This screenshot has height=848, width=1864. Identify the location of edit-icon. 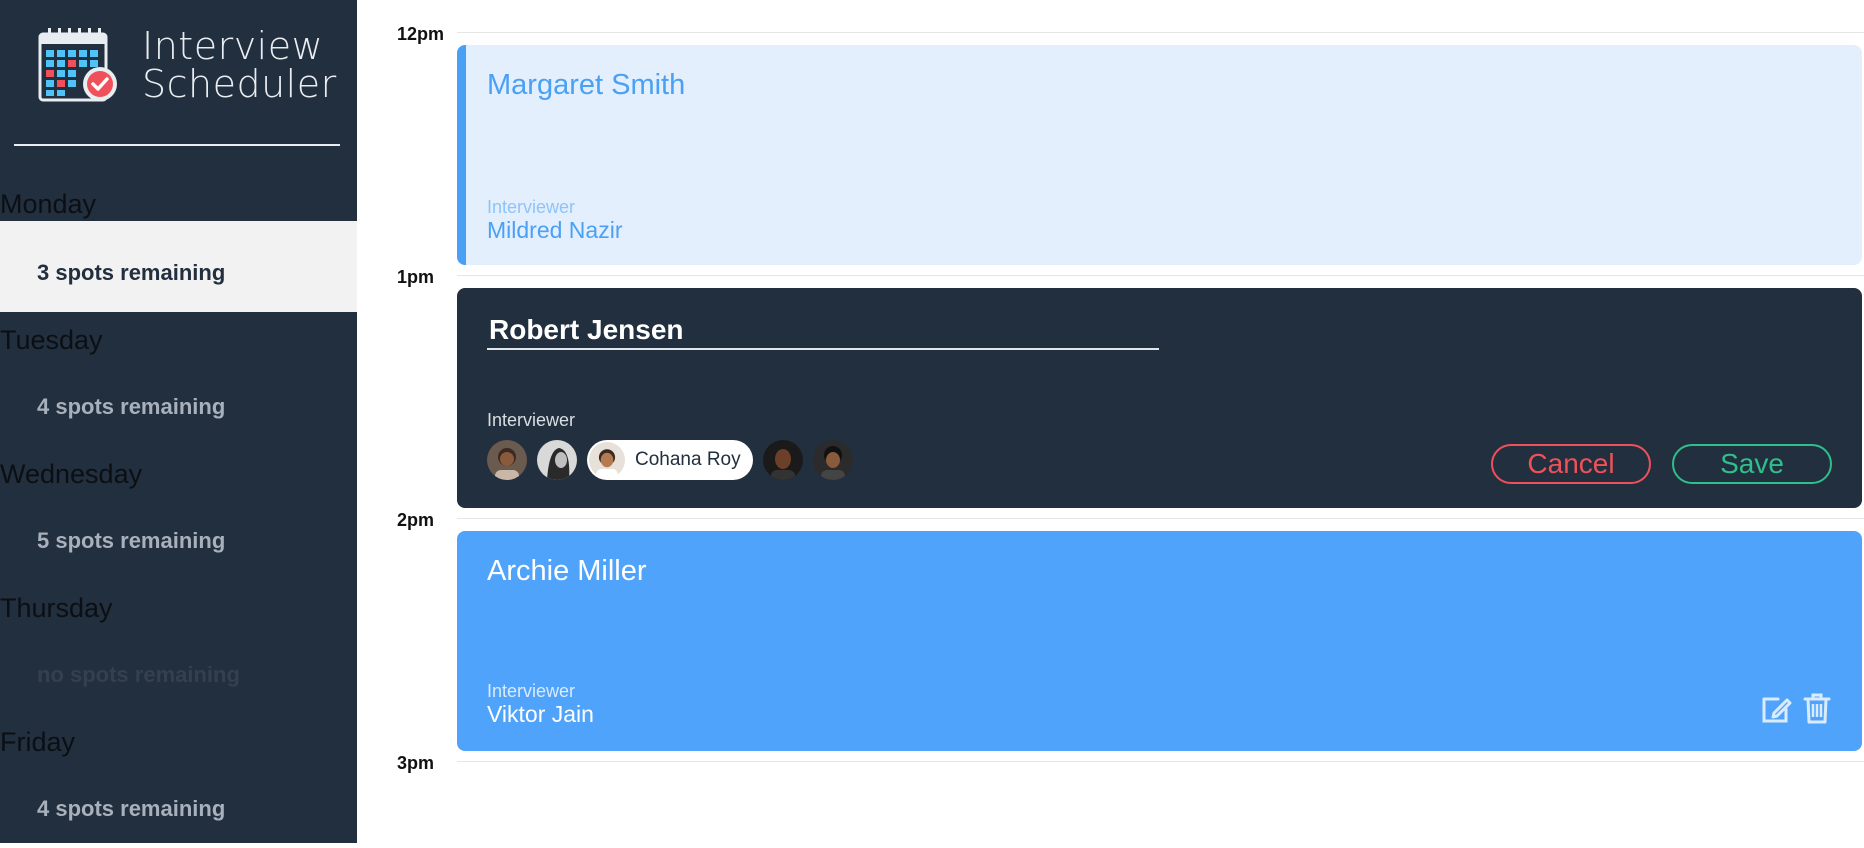
(1777, 708).